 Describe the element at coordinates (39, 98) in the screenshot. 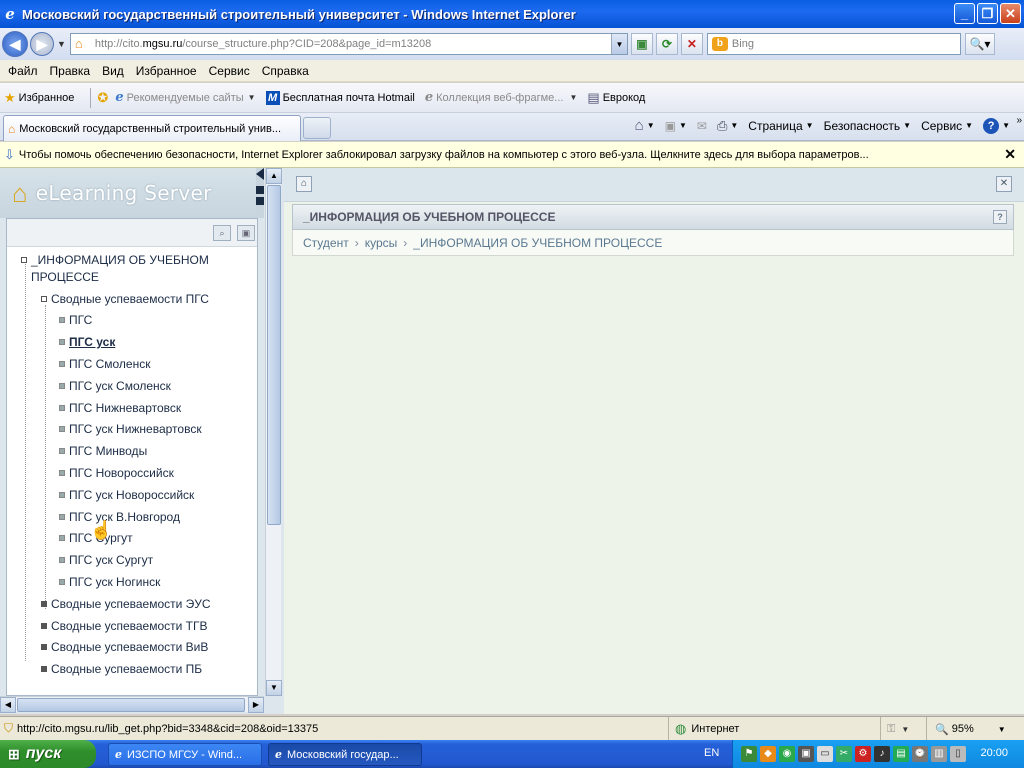

I see `favorites-button: ★ Избранное` at that location.